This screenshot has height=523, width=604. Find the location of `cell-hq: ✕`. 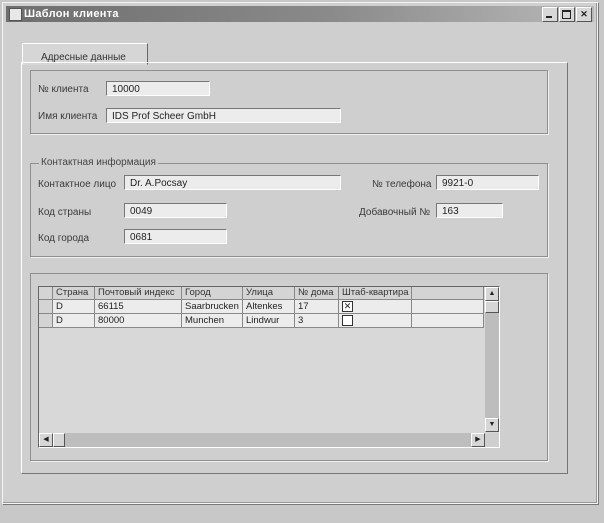

cell-hq: ✕ is located at coordinates (375, 307).